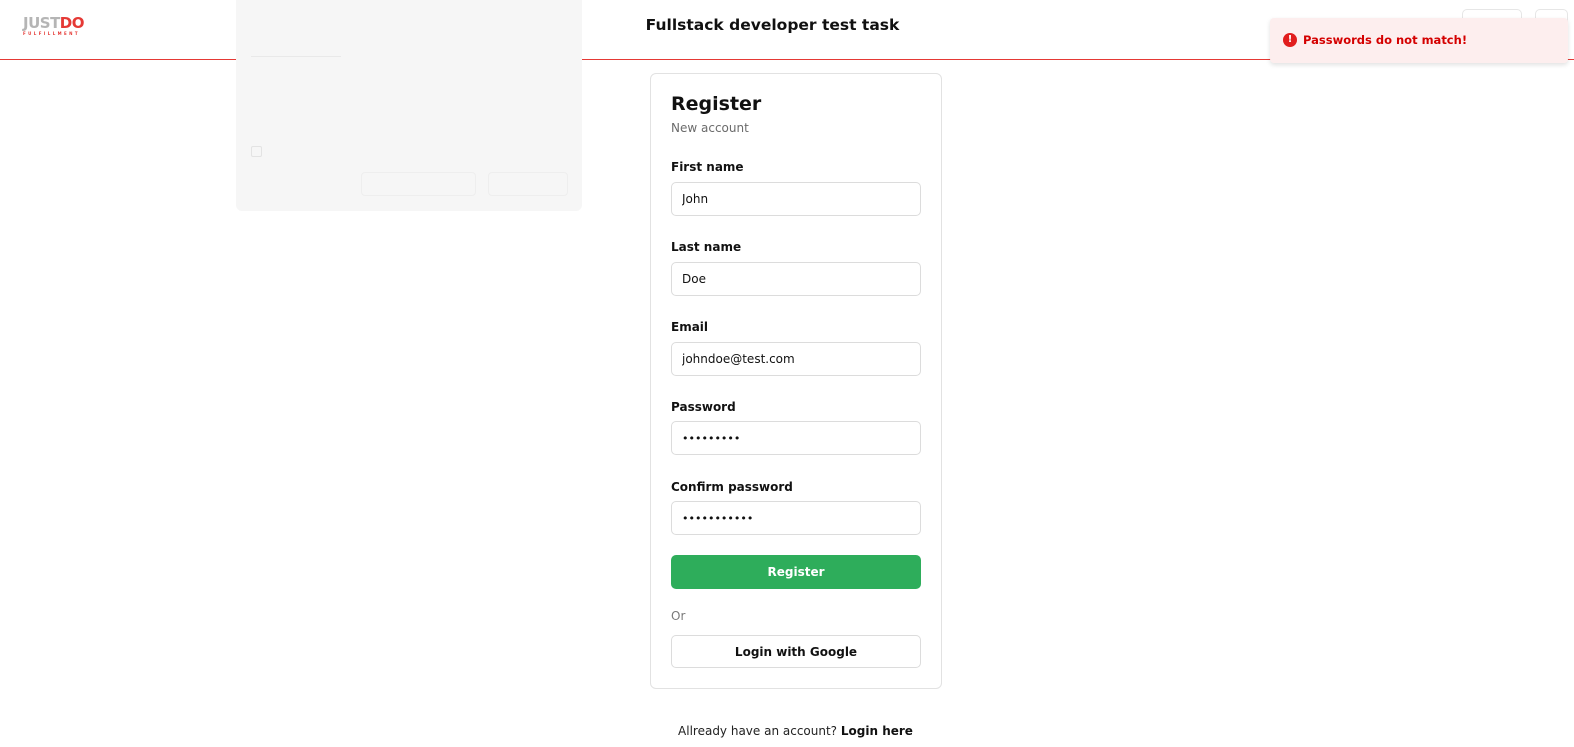 This screenshot has height=747, width=1574. What do you see at coordinates (1385, 40) in the screenshot?
I see `toast-message: Passwords do not match!` at bounding box center [1385, 40].